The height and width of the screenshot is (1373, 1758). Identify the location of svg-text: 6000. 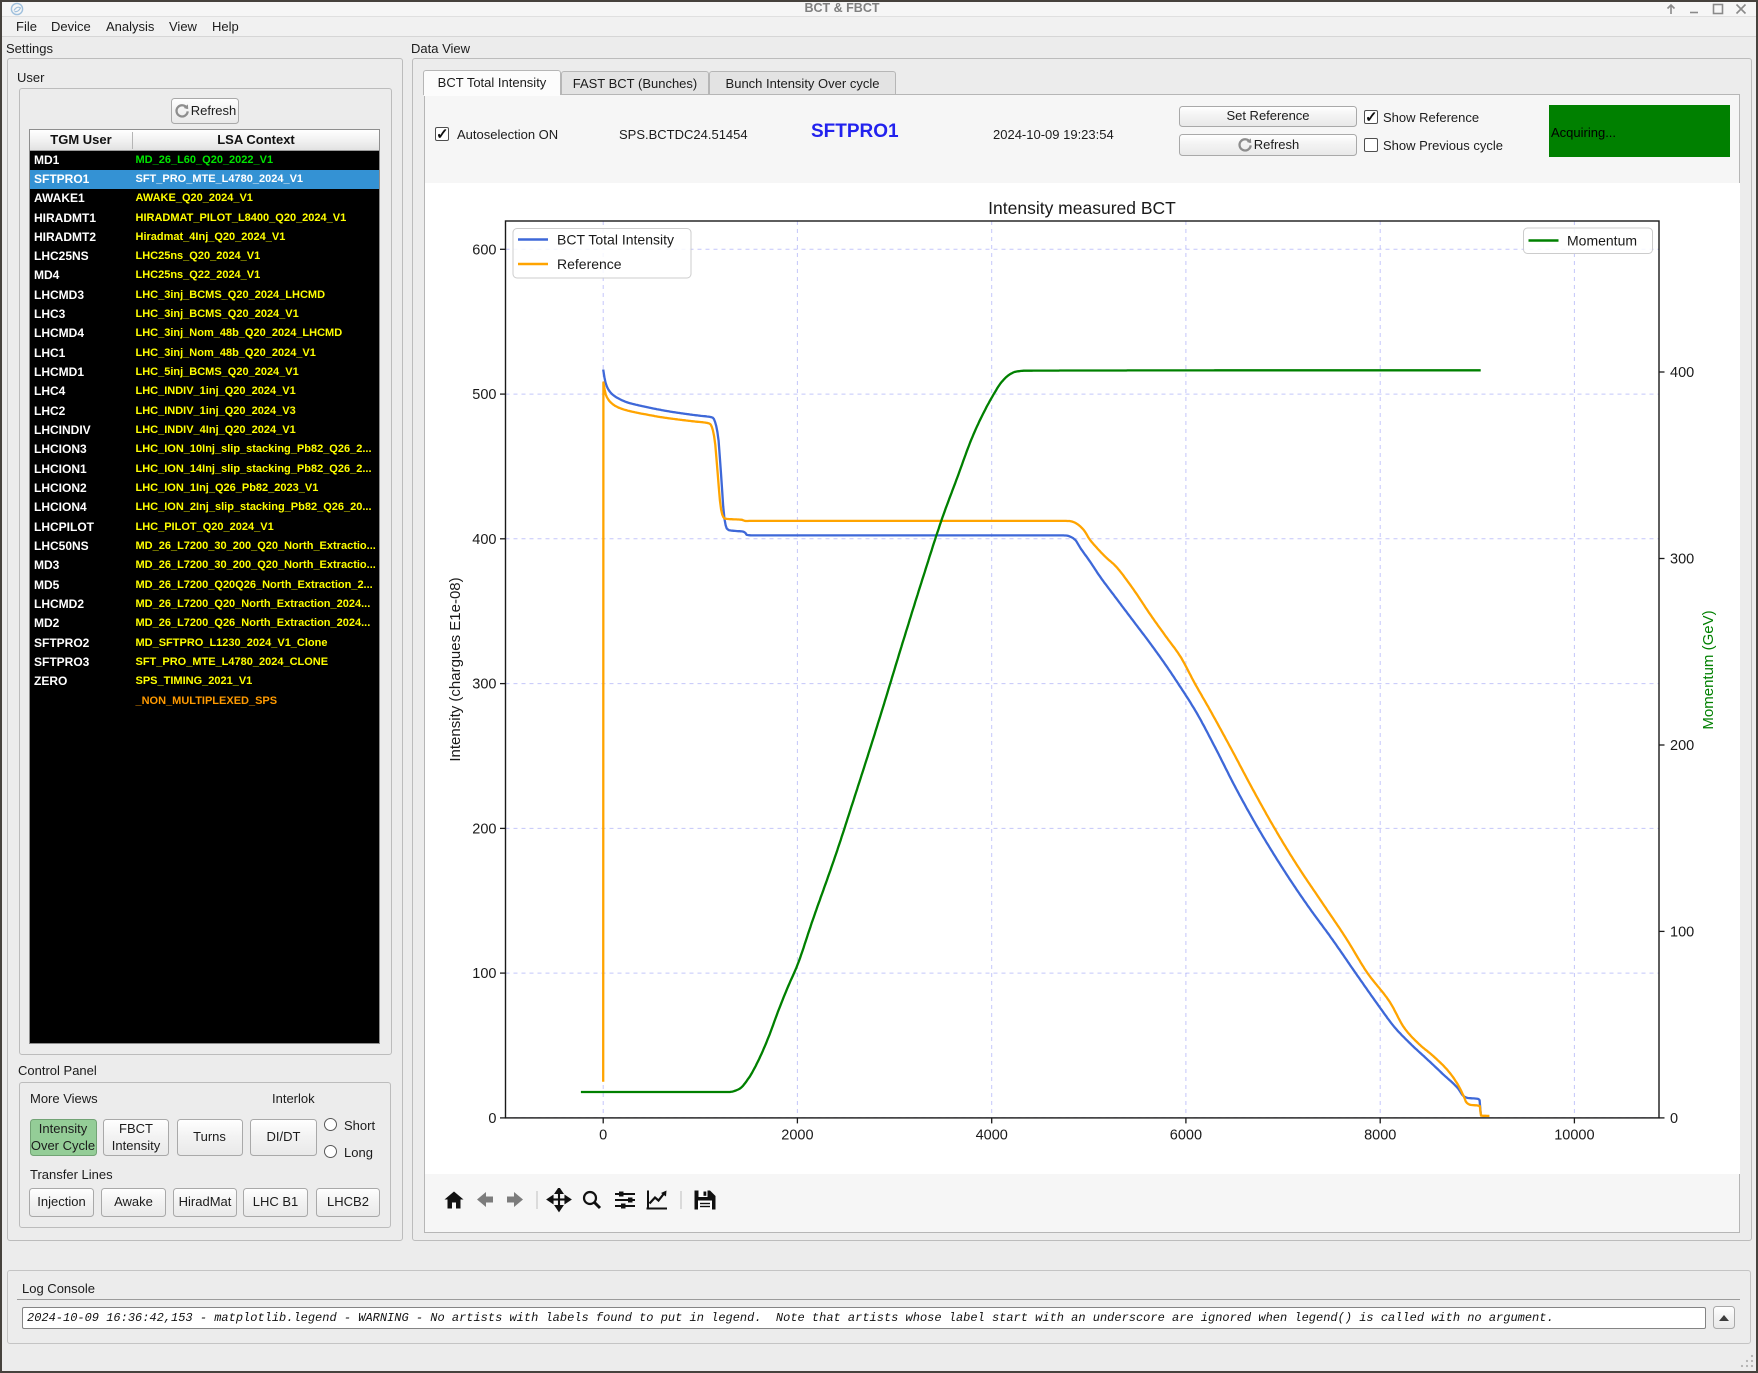
(1186, 1135).